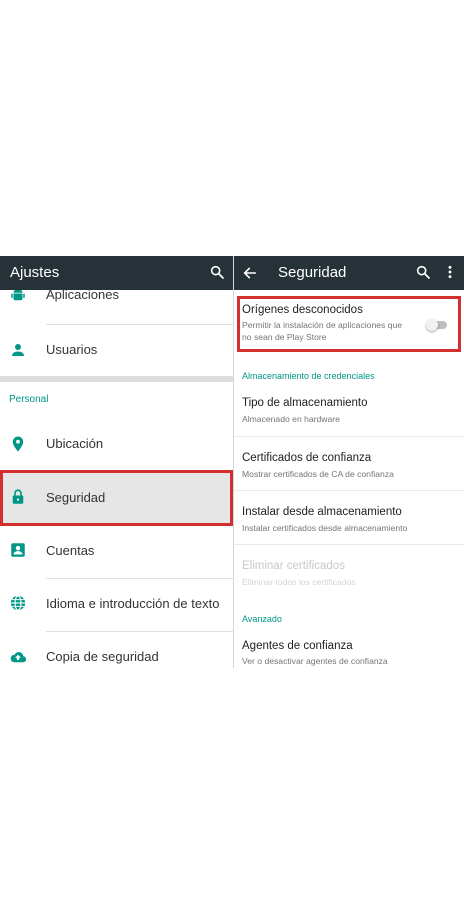 The width and height of the screenshot is (464, 916). Describe the element at coordinates (307, 458) in the screenshot. I see `setting-title: Certificados de confianza` at that location.